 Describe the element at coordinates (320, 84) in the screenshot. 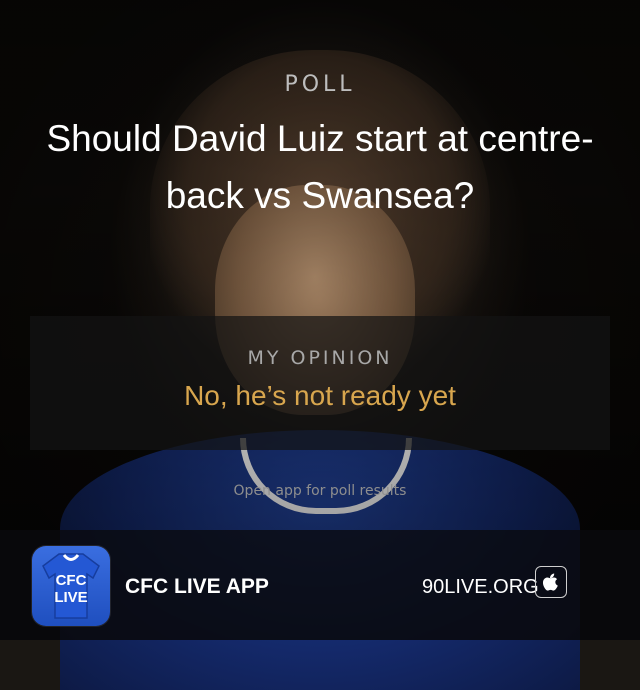

I see `poll-label: POLL` at that location.